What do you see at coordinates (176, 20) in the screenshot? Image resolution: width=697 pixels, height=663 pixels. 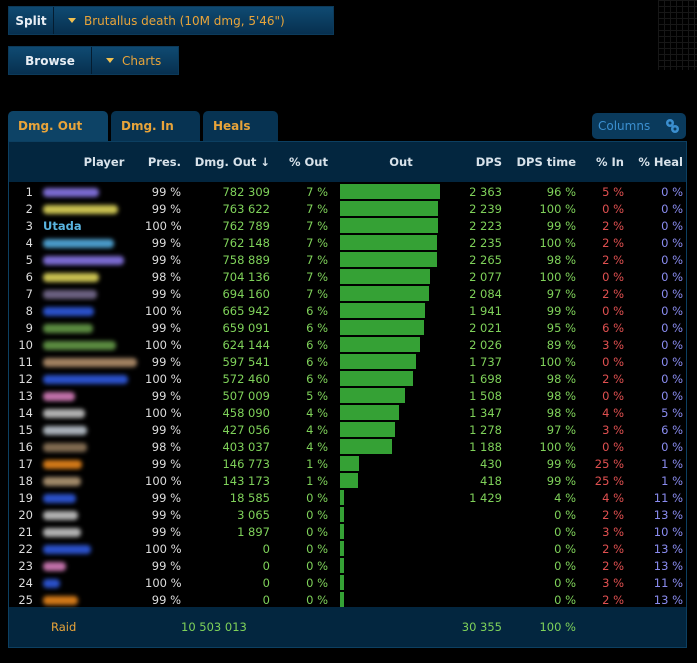 I see `split-dropdown: Brutallus death (10M dmg, 5'46")` at bounding box center [176, 20].